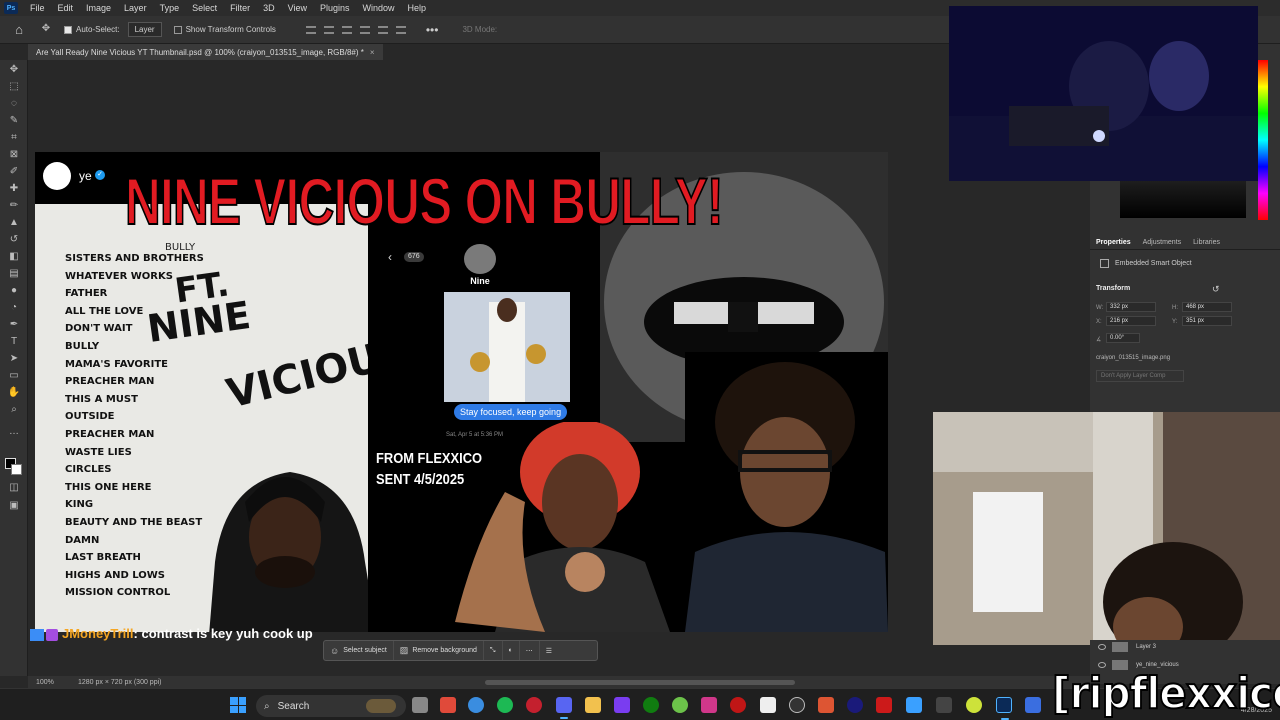 This screenshot has height=720, width=1280. Describe the element at coordinates (364, 29) in the screenshot. I see `align-top-icon` at that location.